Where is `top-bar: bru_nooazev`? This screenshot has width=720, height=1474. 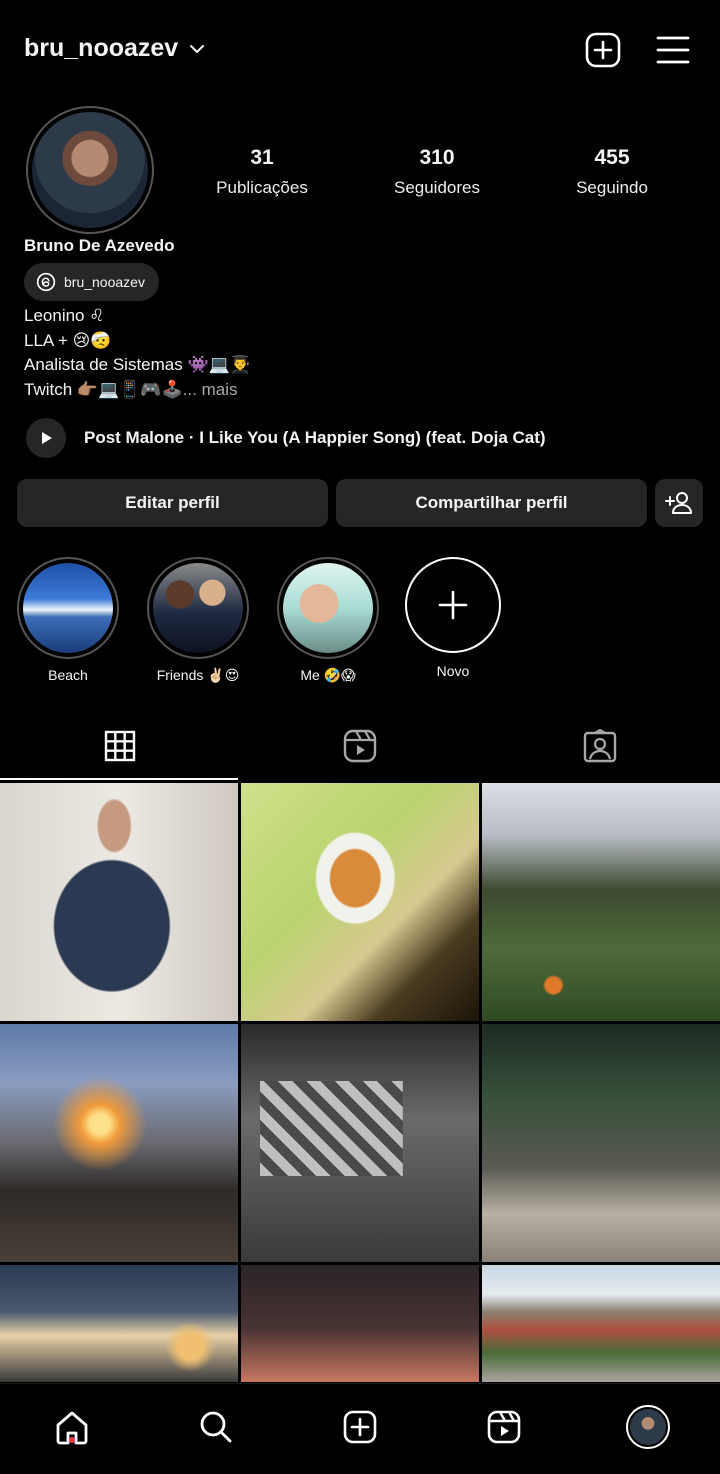
top-bar: bru_nooazev is located at coordinates (360, 50).